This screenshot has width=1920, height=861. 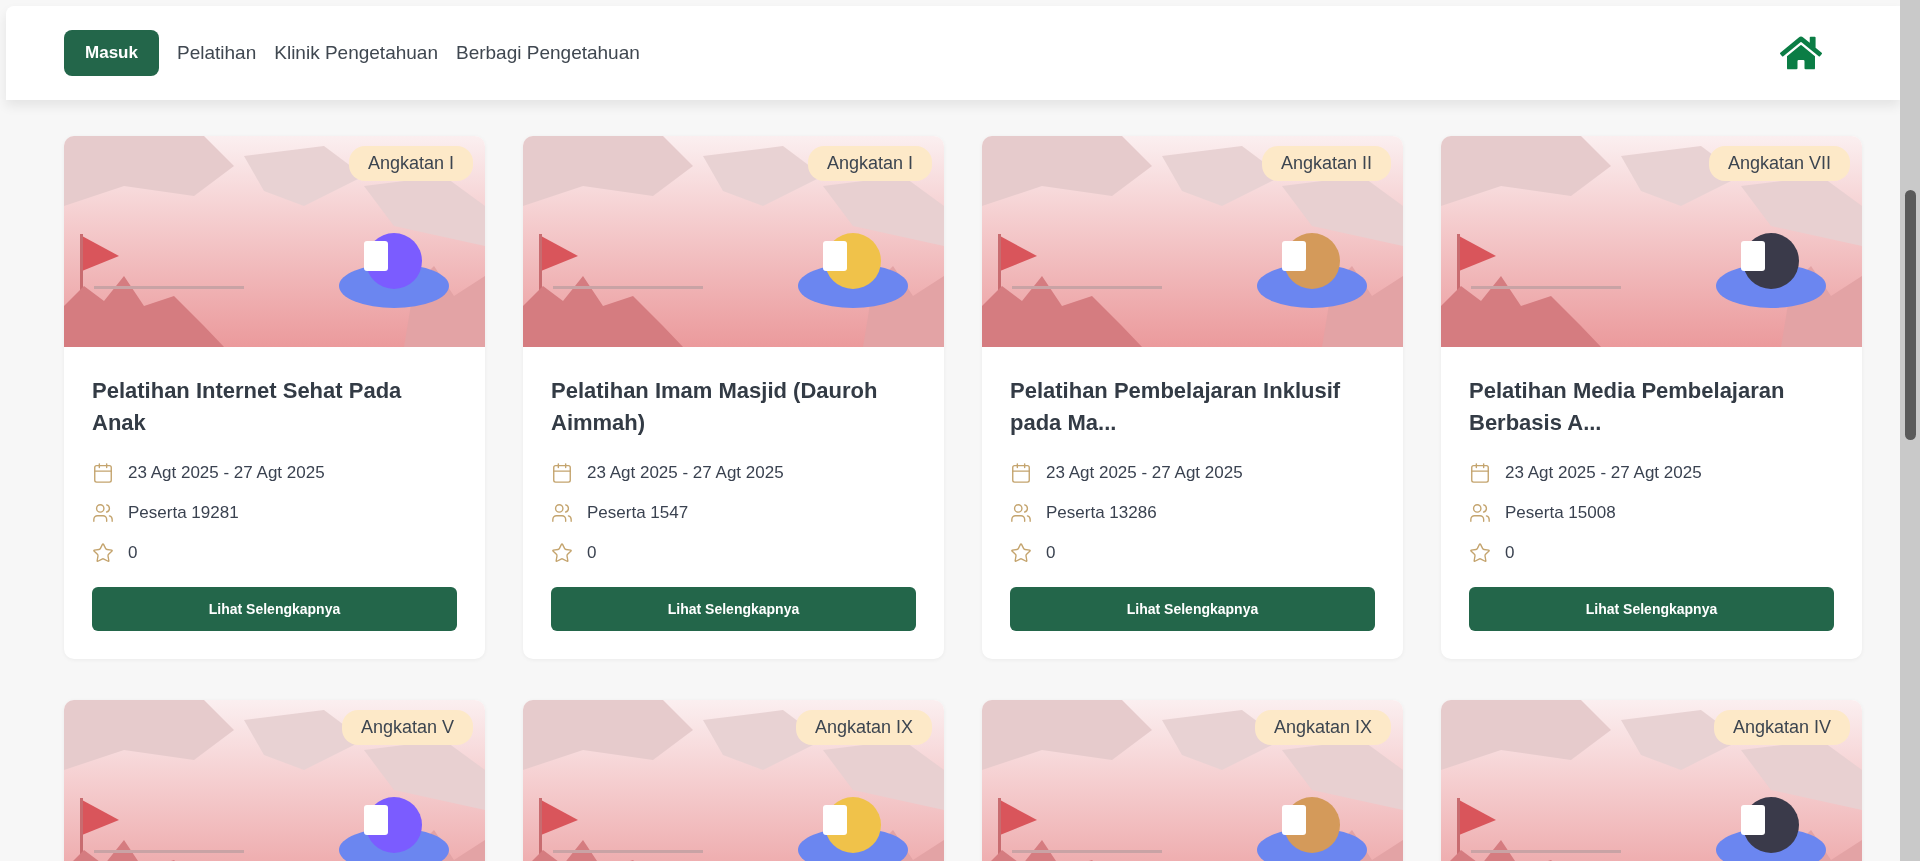 I want to click on course-title: Pelatihan Internet Sehat Pada Anak, so click(x=247, y=407).